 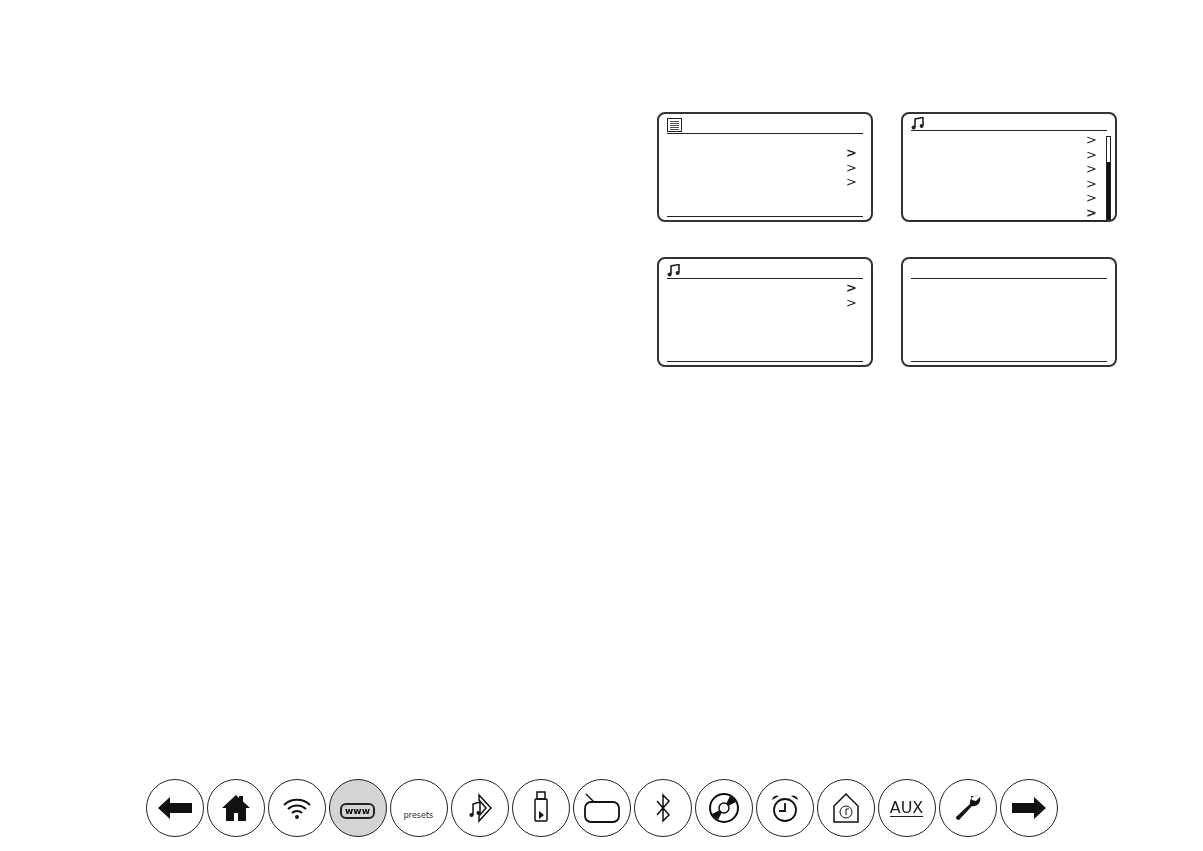 I want to click on house-music-icon, so click(x=845, y=808).